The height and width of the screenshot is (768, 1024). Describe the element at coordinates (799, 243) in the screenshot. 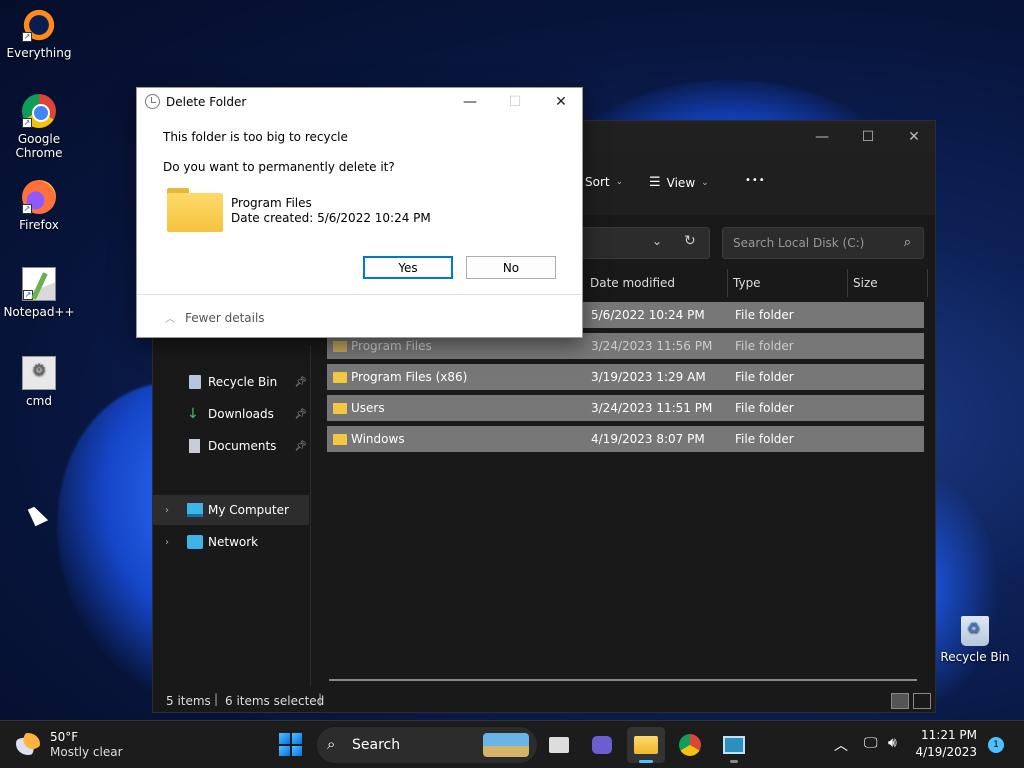

I see `search-placeholder: Search Local Disk (C:)` at that location.